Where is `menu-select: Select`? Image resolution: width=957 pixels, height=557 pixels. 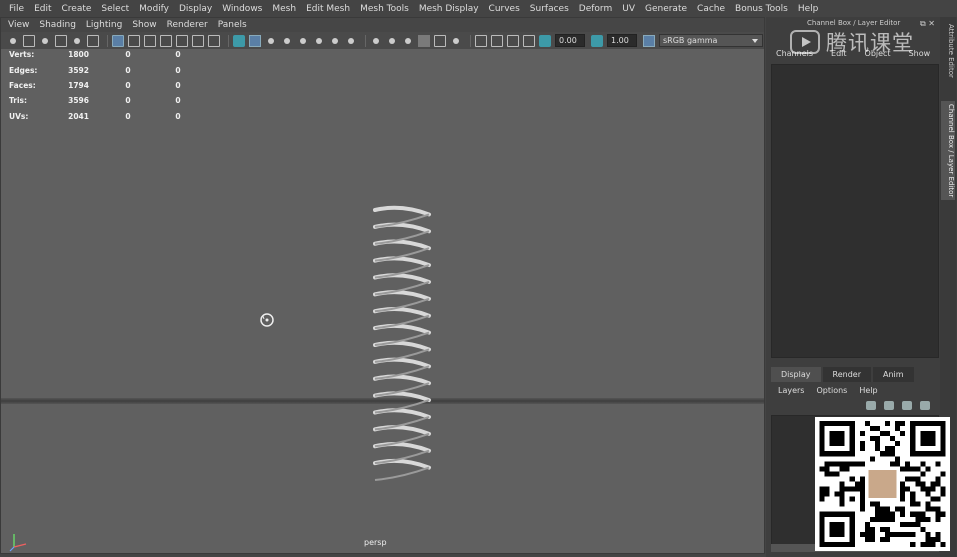
menu-select: Select is located at coordinates (115, 9).